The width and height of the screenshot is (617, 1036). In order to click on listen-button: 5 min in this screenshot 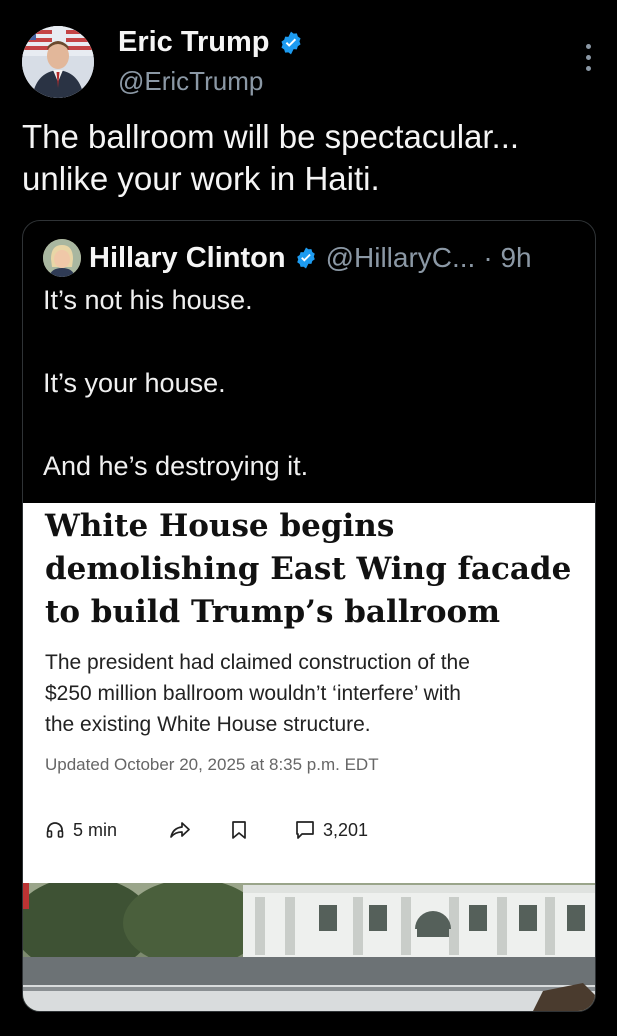, I will do `click(107, 830)`.